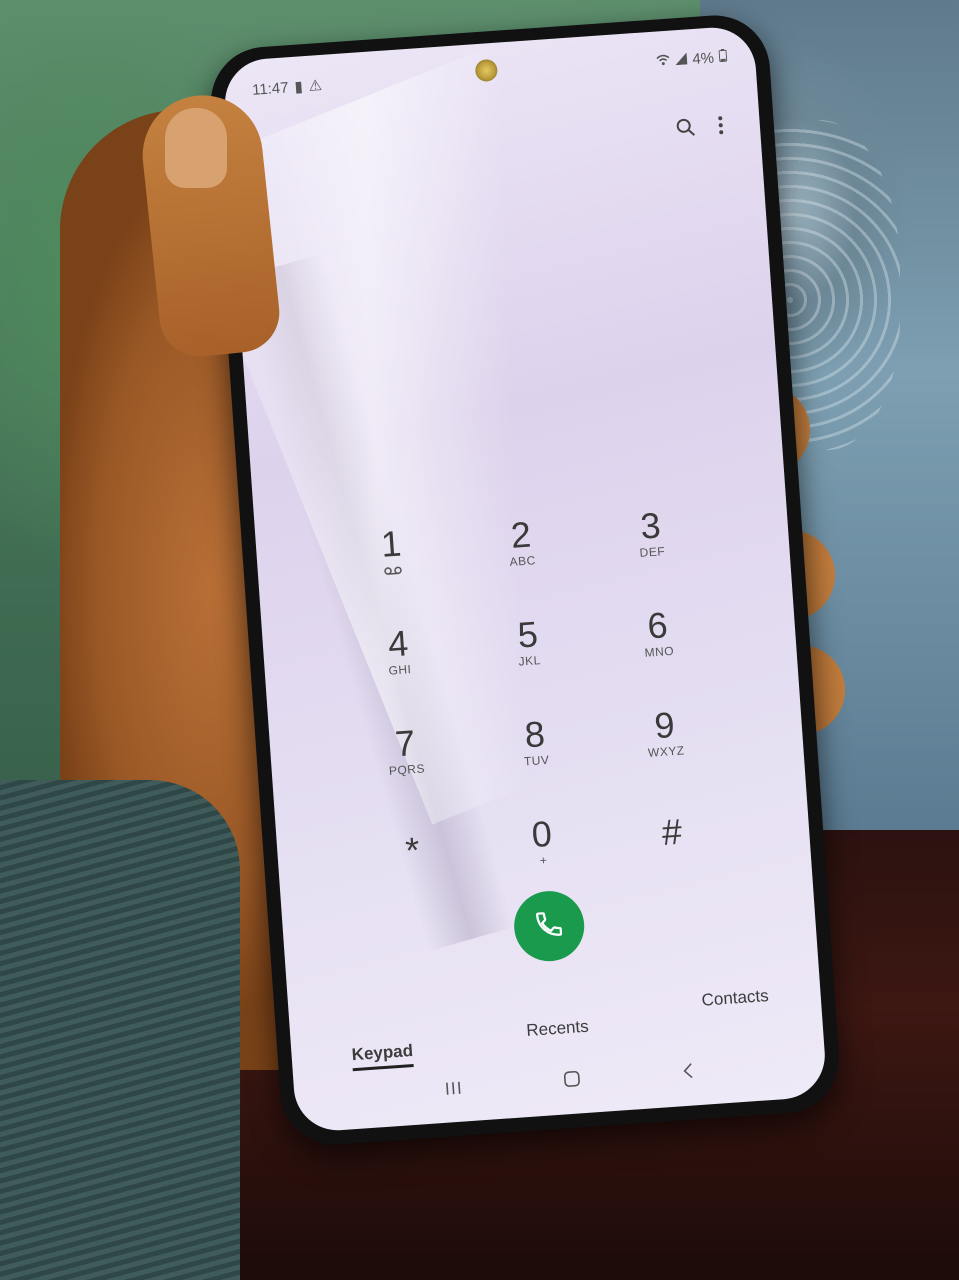  I want to click on recent-apps-icon, so click(454, 1090).